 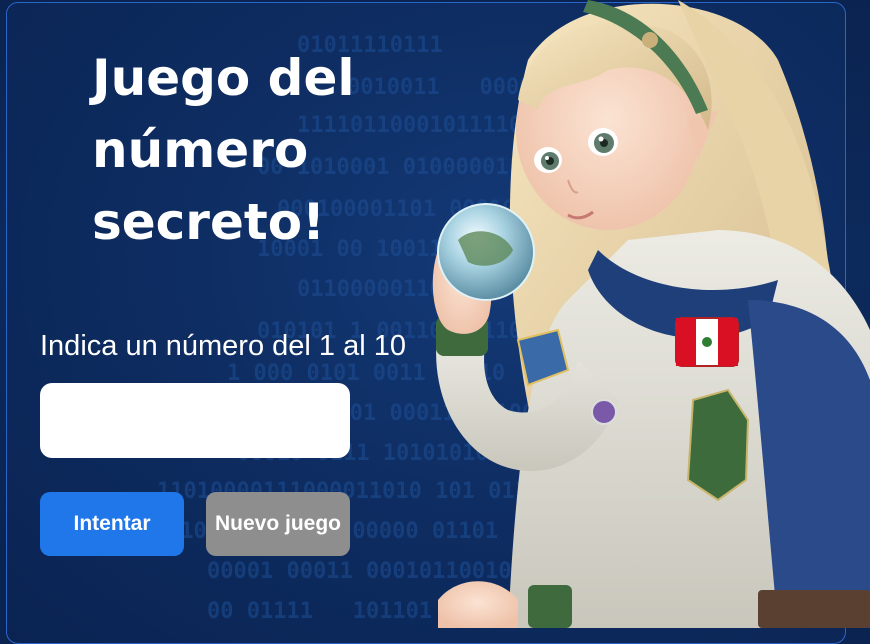 I want to click on number-prompt-label: Indica un número del 1 al 10, so click(x=223, y=346).